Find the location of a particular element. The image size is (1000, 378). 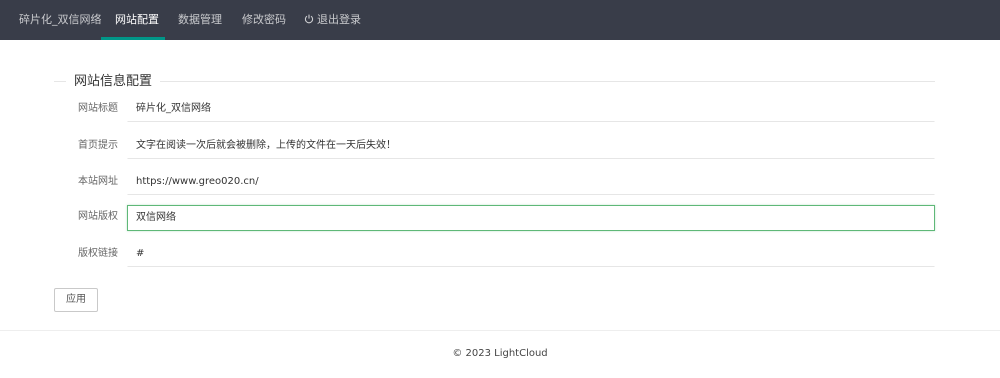

footer-copyright: © 2023 LightCloud is located at coordinates (500, 353).